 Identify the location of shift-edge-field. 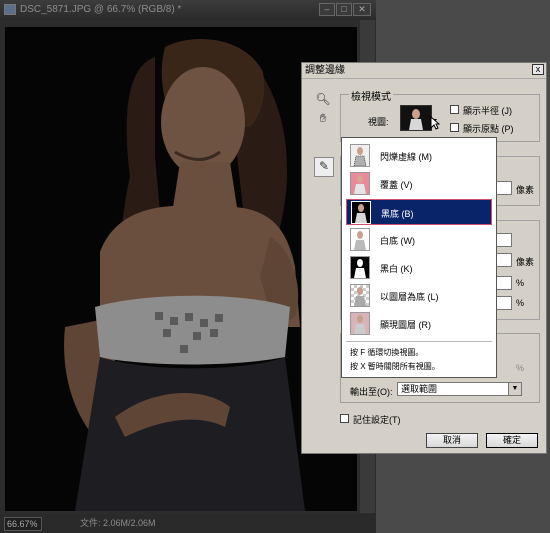
(504, 303).